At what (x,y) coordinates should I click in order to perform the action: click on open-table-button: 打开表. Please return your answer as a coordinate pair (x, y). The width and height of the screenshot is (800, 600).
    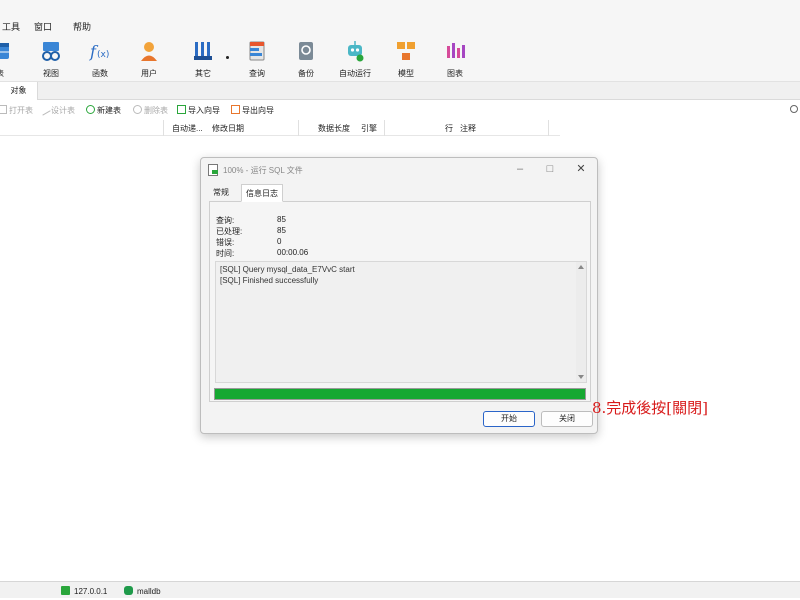
    Looking at the image, I should click on (16, 110).